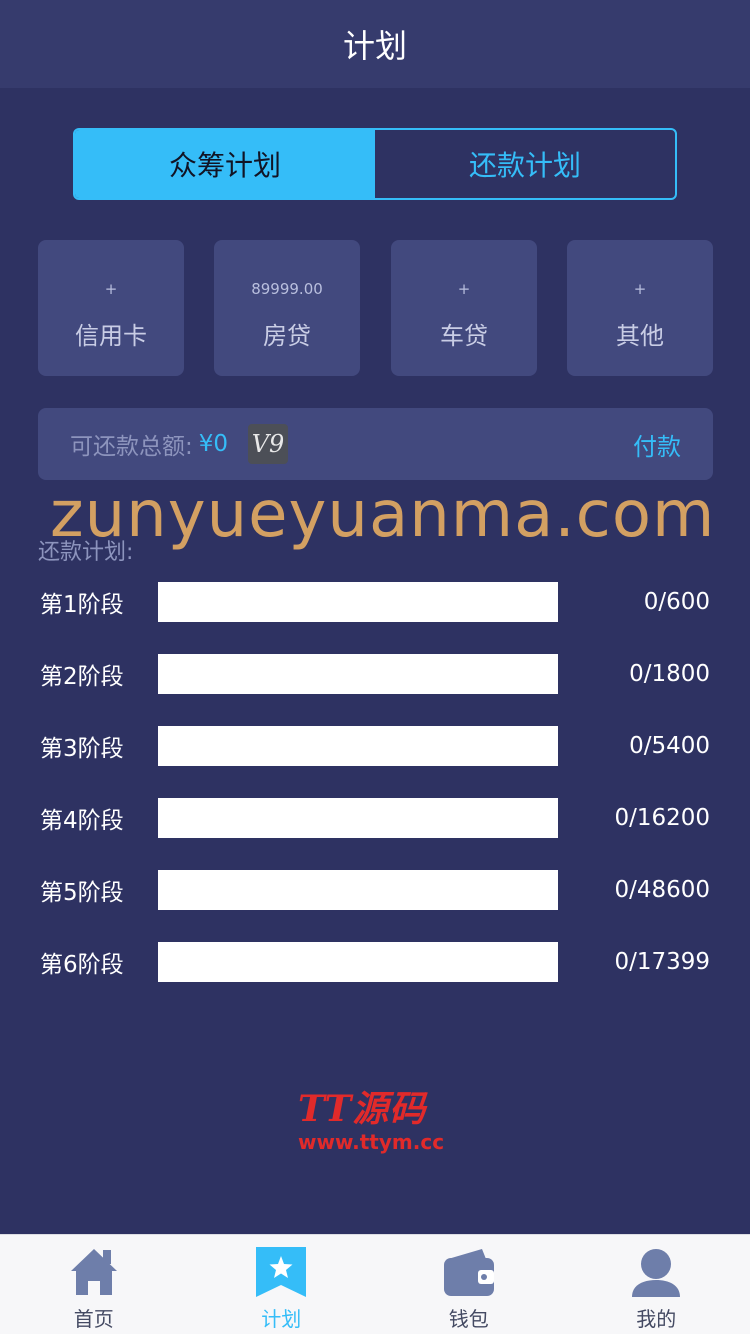 Image resolution: width=750 pixels, height=1334 pixels. I want to click on stage-row: 第4阶段 0/16200, so click(375, 818).